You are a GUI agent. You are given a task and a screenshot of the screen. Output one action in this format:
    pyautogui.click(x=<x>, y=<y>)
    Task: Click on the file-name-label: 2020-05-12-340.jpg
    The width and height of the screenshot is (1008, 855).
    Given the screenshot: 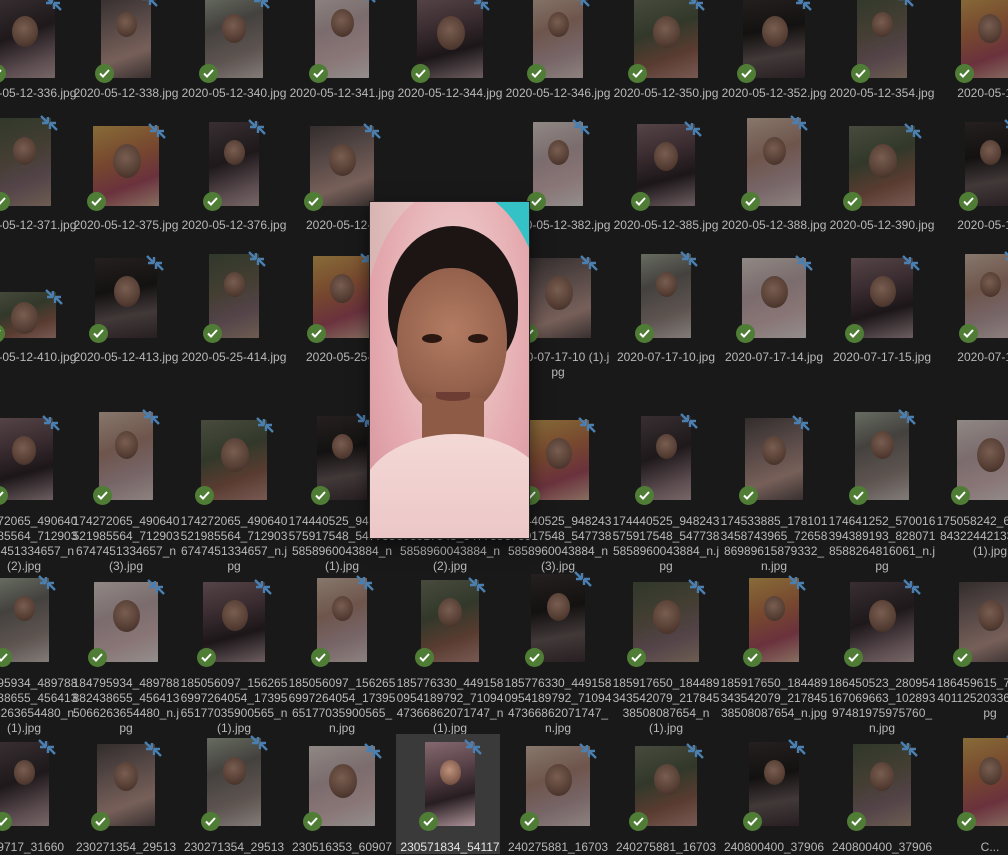 What is the action you would take?
    pyautogui.click(x=234, y=93)
    